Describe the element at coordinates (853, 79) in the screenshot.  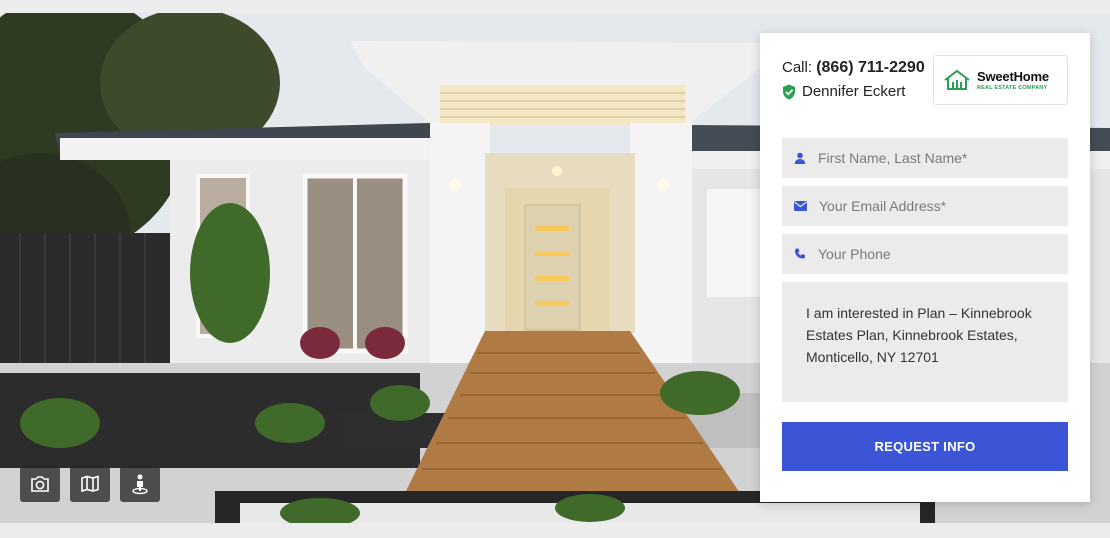
I see `contact-info: Call: (866) 711-2290 Dennifer Eckert` at that location.